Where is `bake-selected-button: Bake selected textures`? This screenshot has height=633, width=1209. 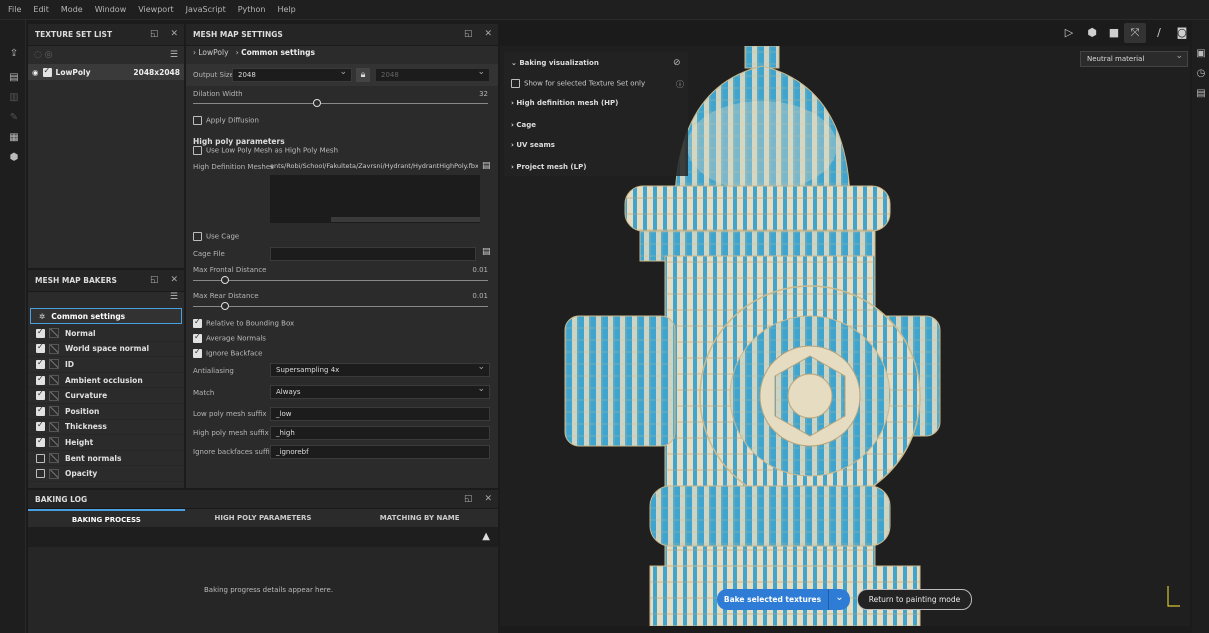
bake-selected-button: Bake selected textures is located at coordinates (772, 599).